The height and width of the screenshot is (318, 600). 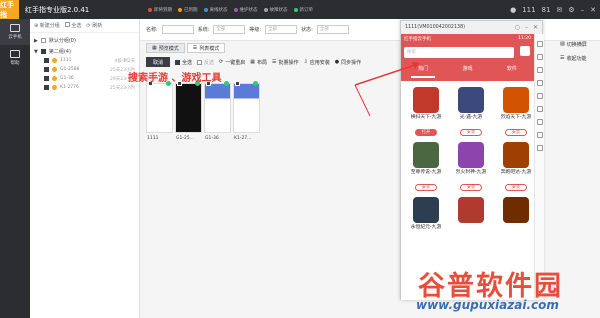 I want to click on close-icon: ✕, so click(x=535, y=27).